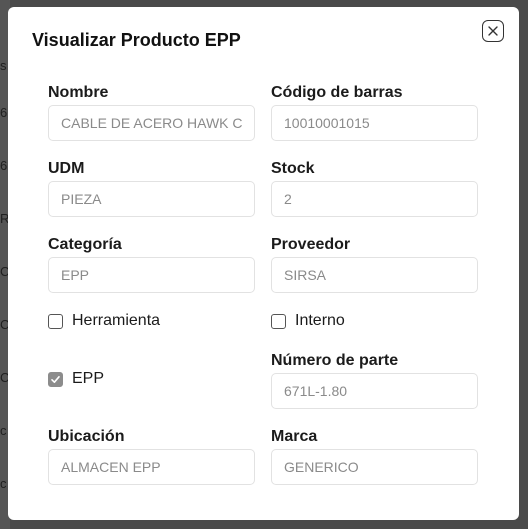 This screenshot has width=528, height=529. Describe the element at coordinates (66, 168) in the screenshot. I see `udm-label: UDM` at that location.